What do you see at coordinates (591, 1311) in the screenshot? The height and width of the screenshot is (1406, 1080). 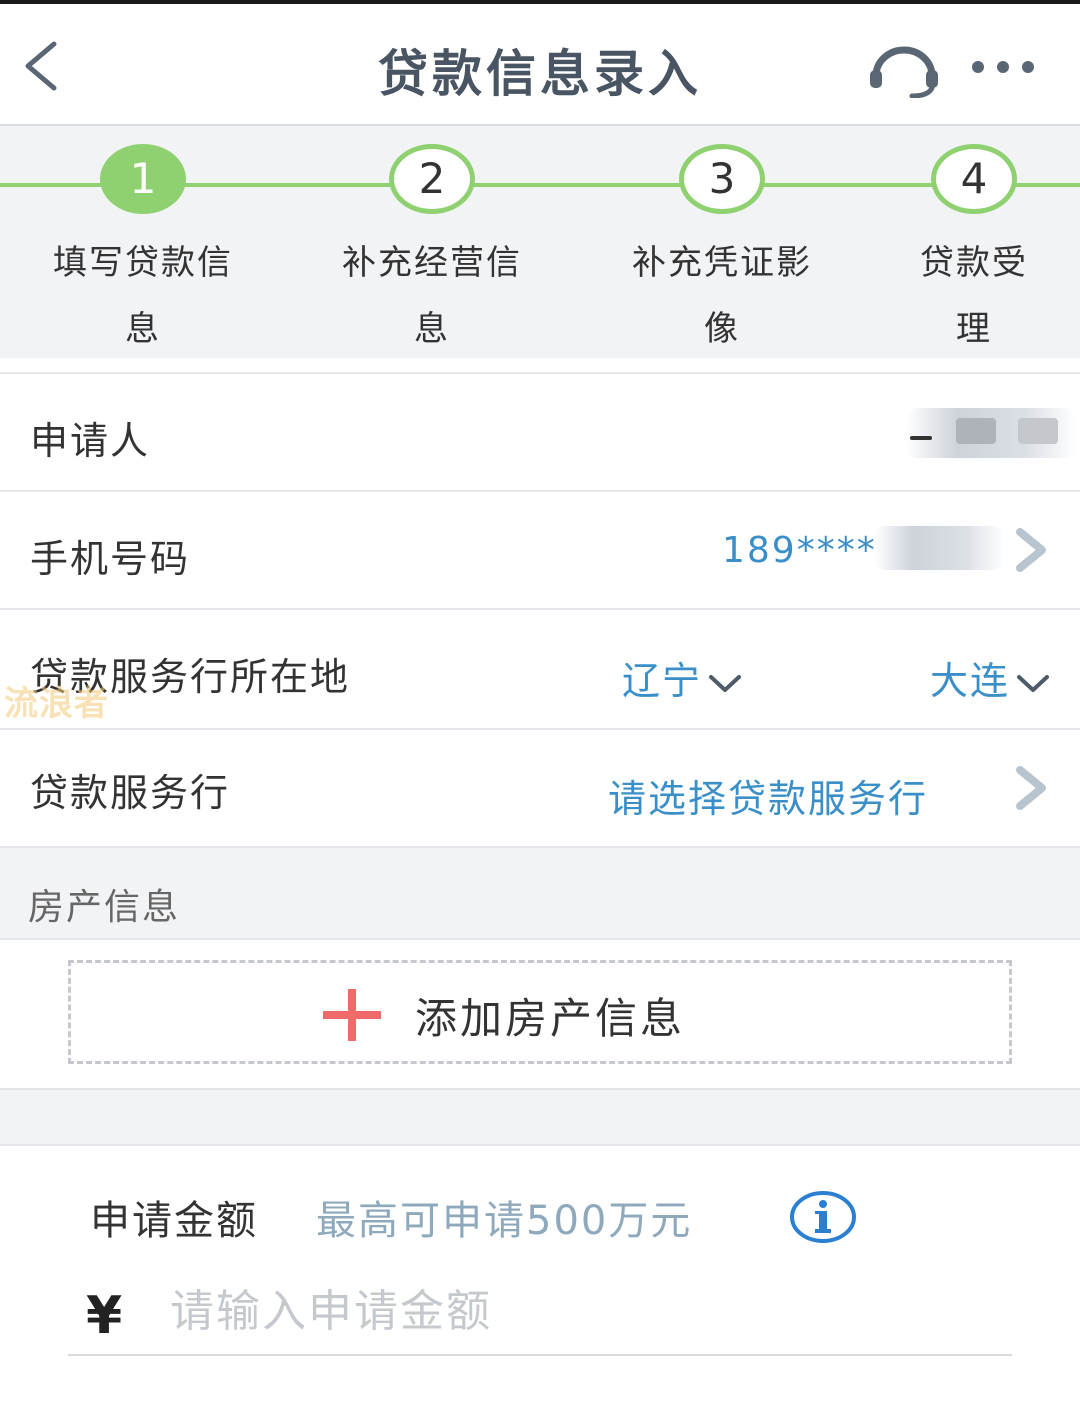 I see `amount-input` at bounding box center [591, 1311].